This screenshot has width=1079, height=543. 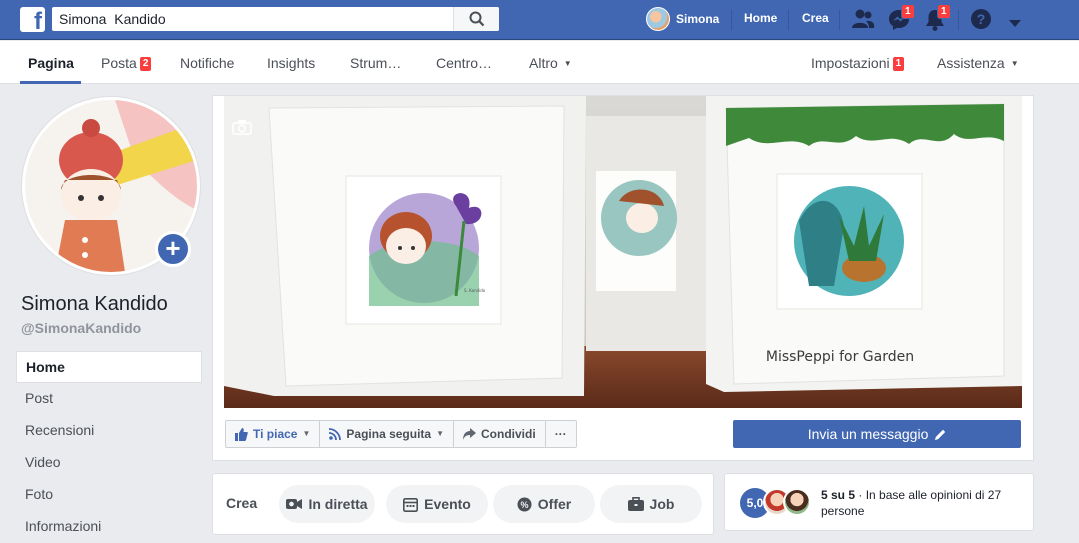 I want to click on following-button: Pagina seguita ▼, so click(x=387, y=434).